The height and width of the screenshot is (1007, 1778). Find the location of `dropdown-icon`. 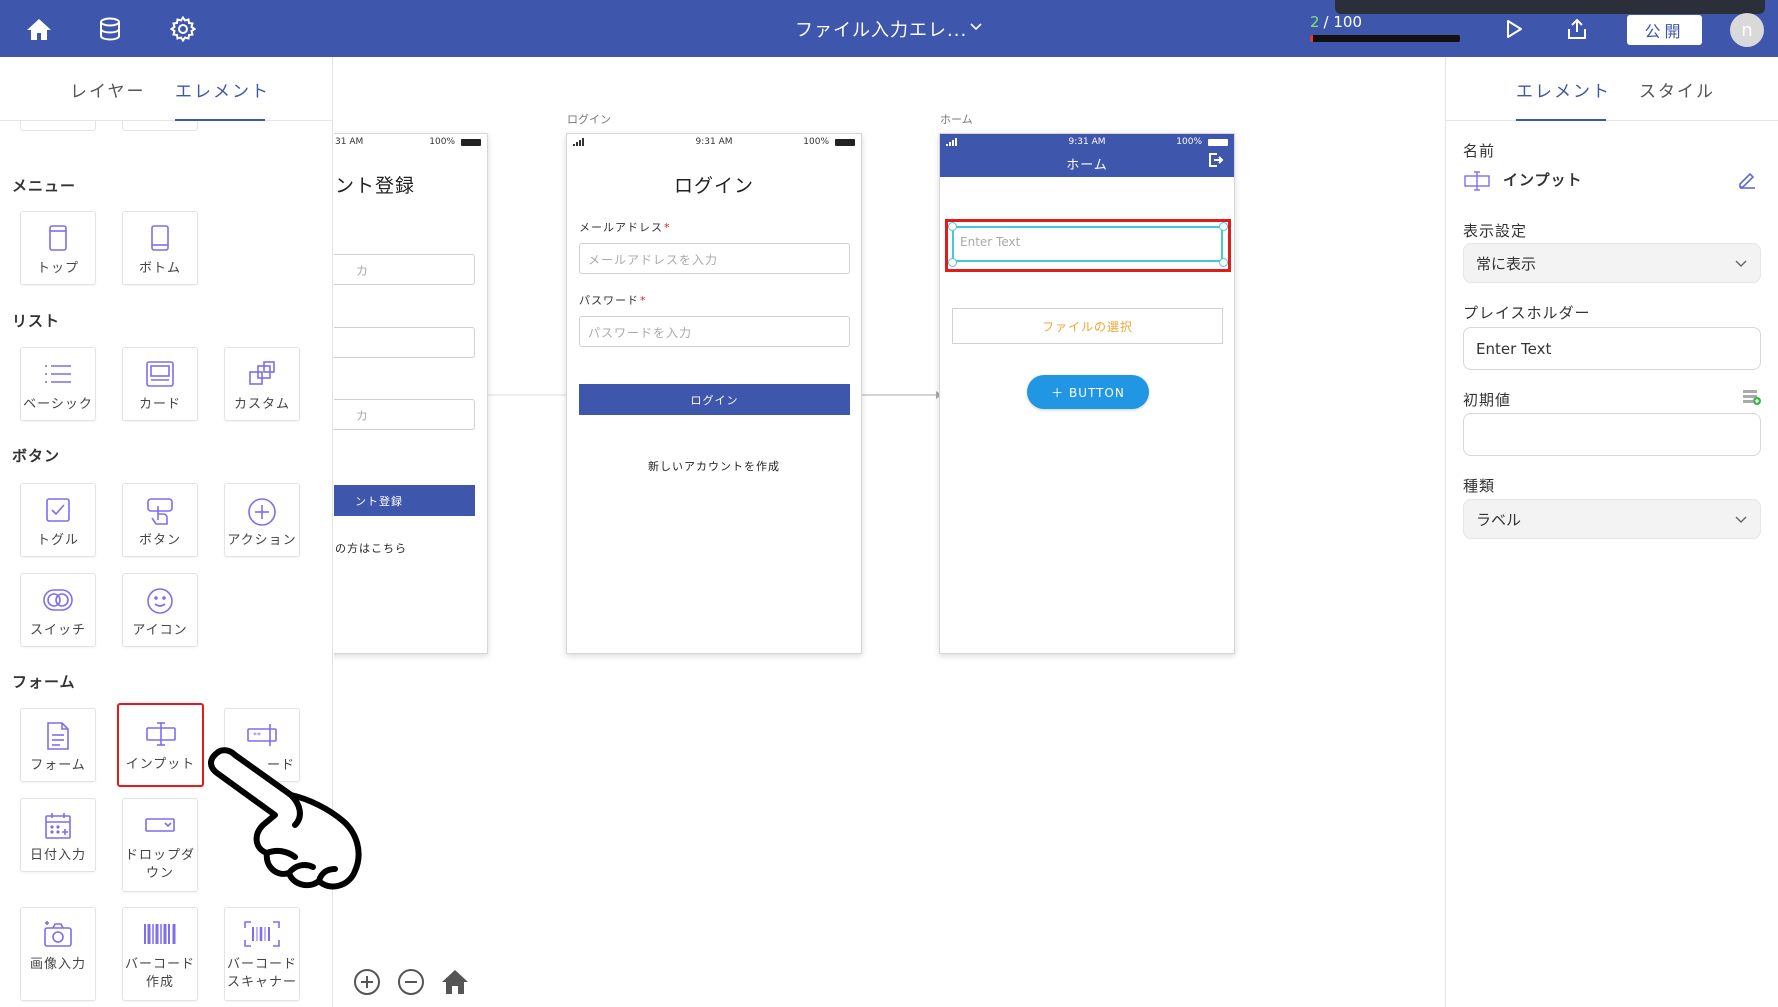

dropdown-icon is located at coordinates (160, 827).